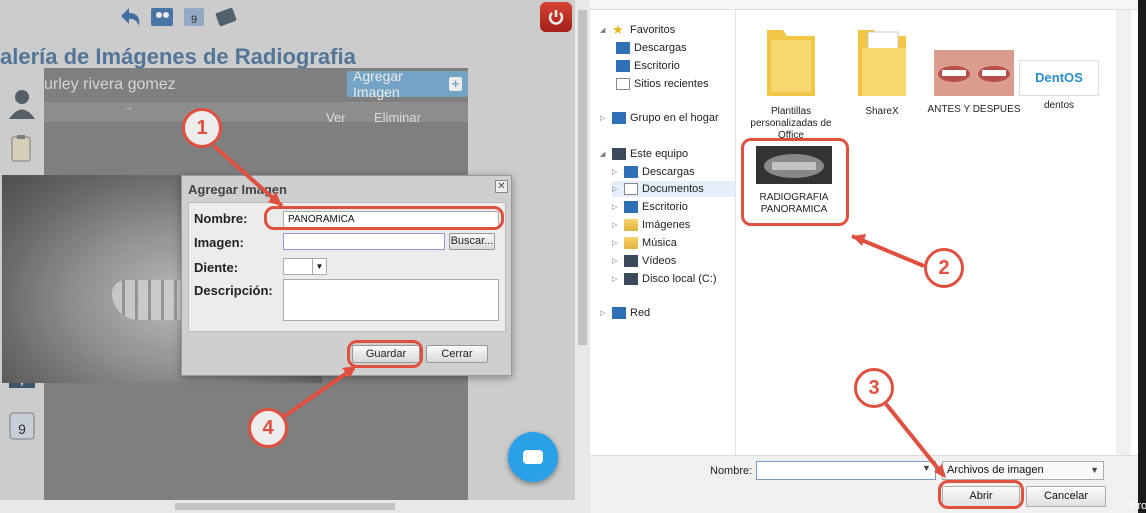 The width and height of the screenshot is (1146, 513). I want to click on page-title: alería de Imágenes de Radiografia, so click(178, 56).